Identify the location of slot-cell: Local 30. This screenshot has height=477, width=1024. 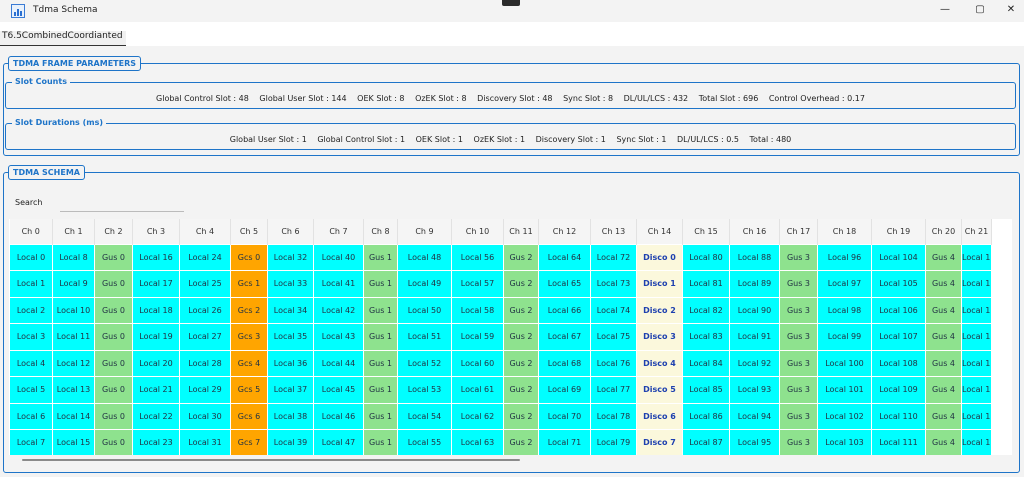
(205, 416).